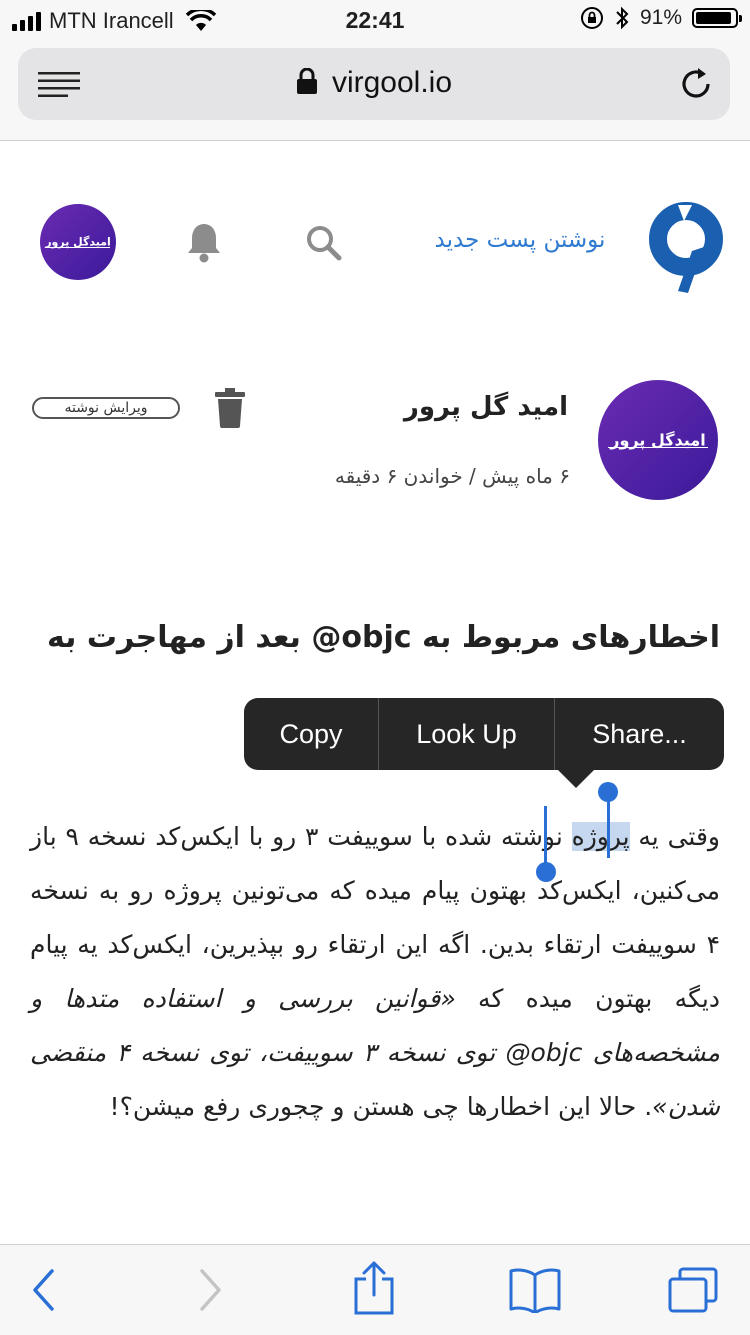 The height and width of the screenshot is (1335, 750). I want to click on selected-text: پروژه, so click(600, 836).